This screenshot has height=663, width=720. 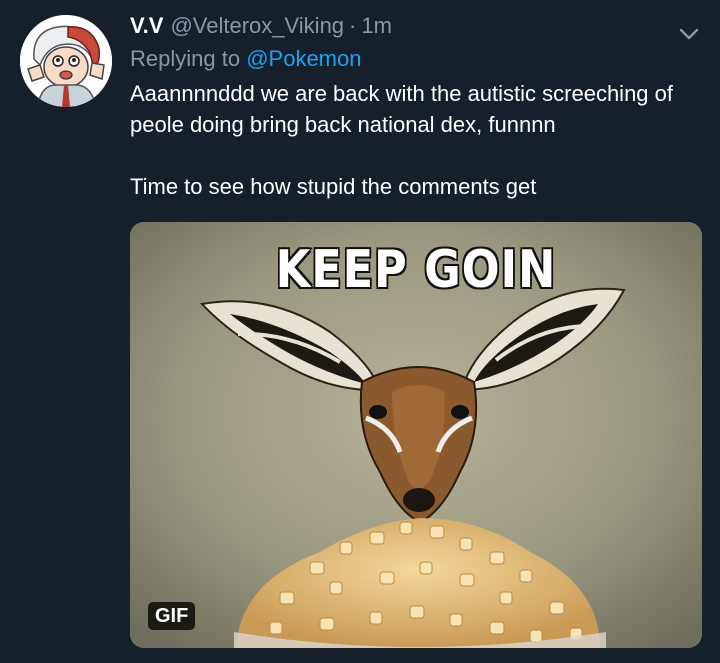 I want to click on reply-context: Replying to @Pokemon, so click(x=416, y=59).